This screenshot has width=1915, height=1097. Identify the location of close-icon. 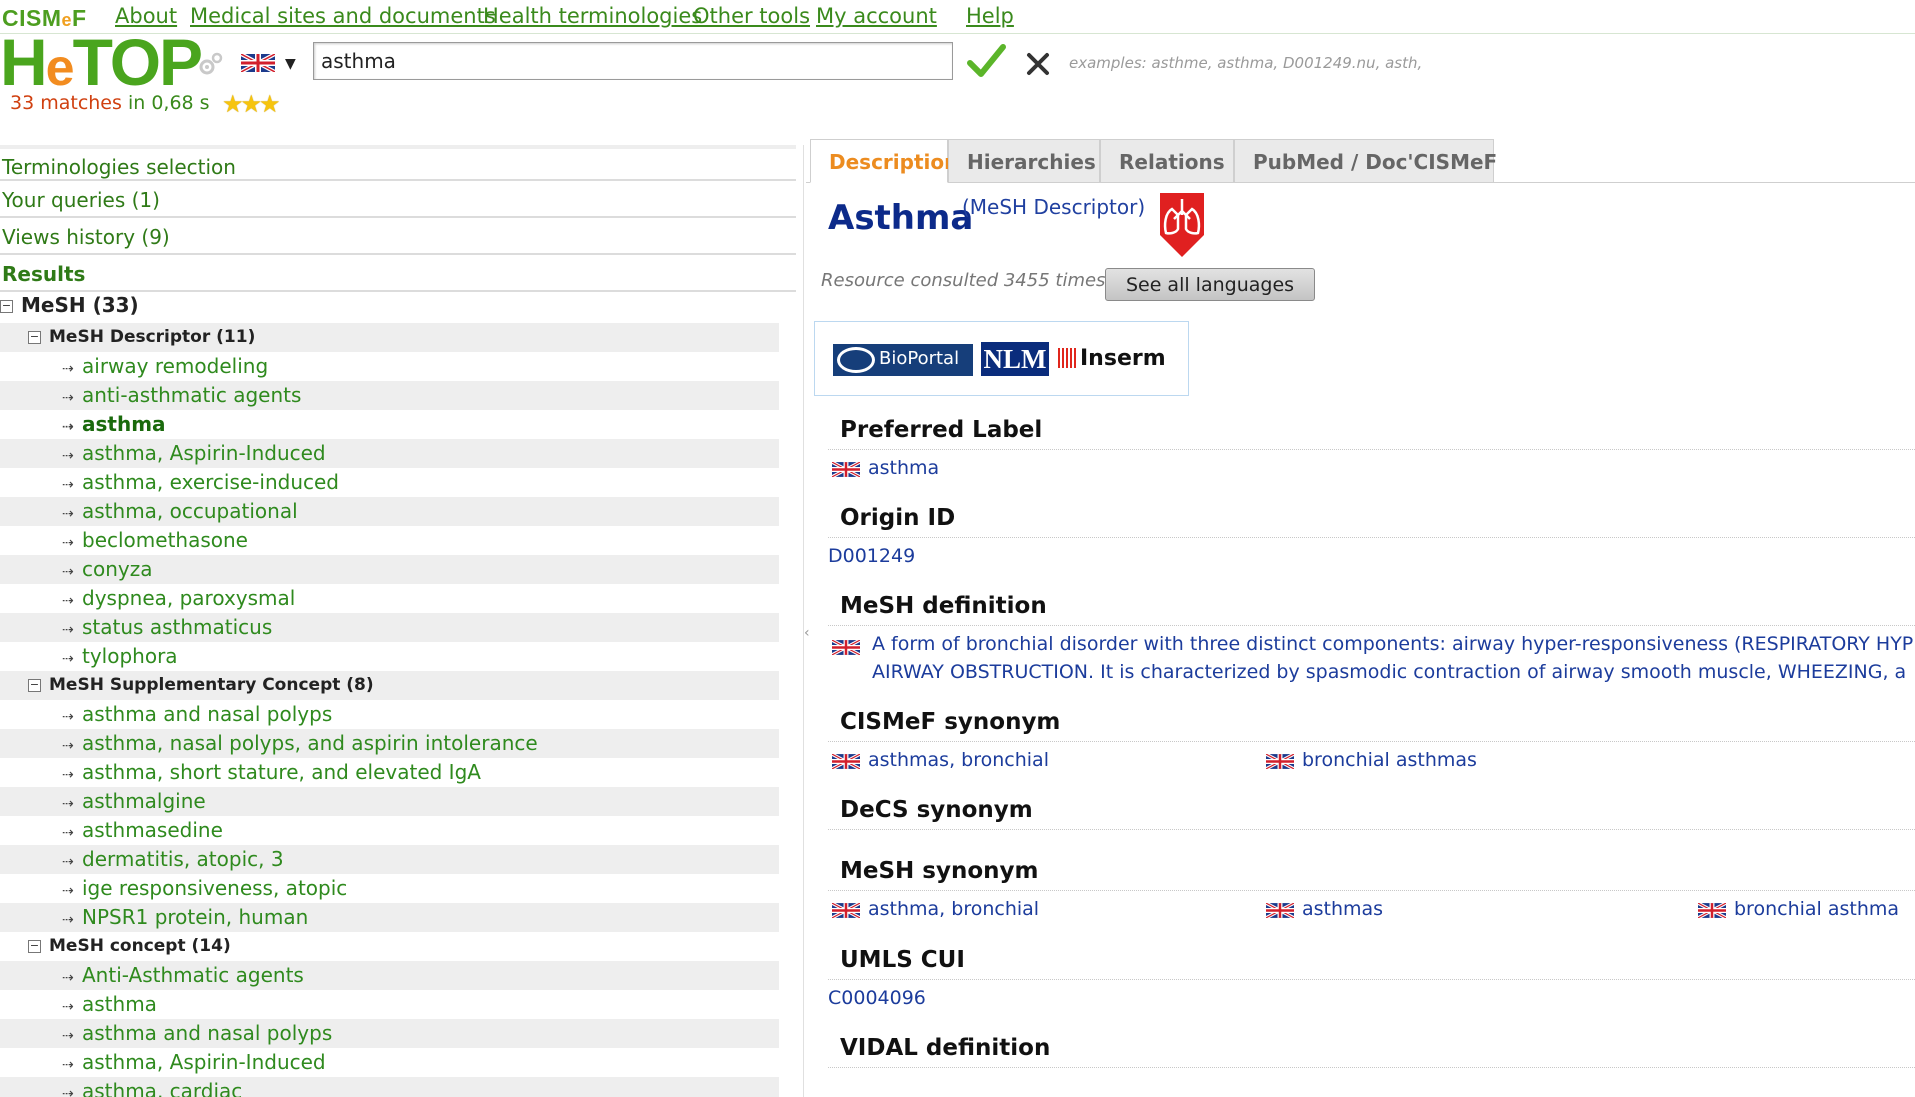
(1038, 64).